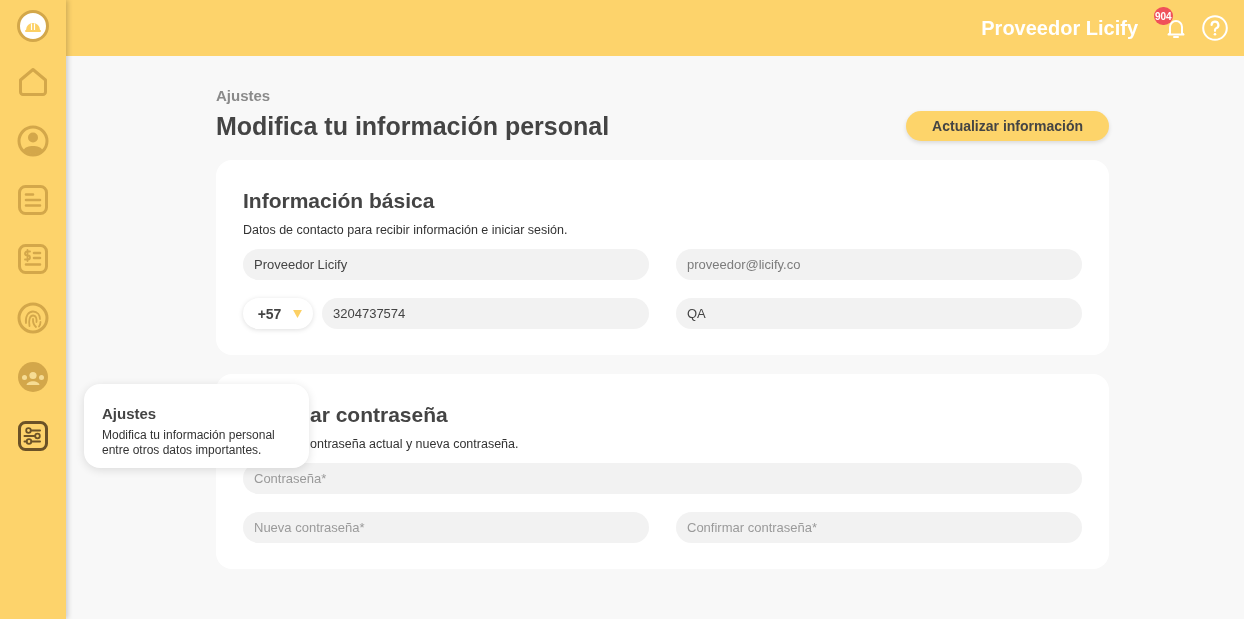  What do you see at coordinates (1007, 126) in the screenshot?
I see `update-button: Actualizar información` at bounding box center [1007, 126].